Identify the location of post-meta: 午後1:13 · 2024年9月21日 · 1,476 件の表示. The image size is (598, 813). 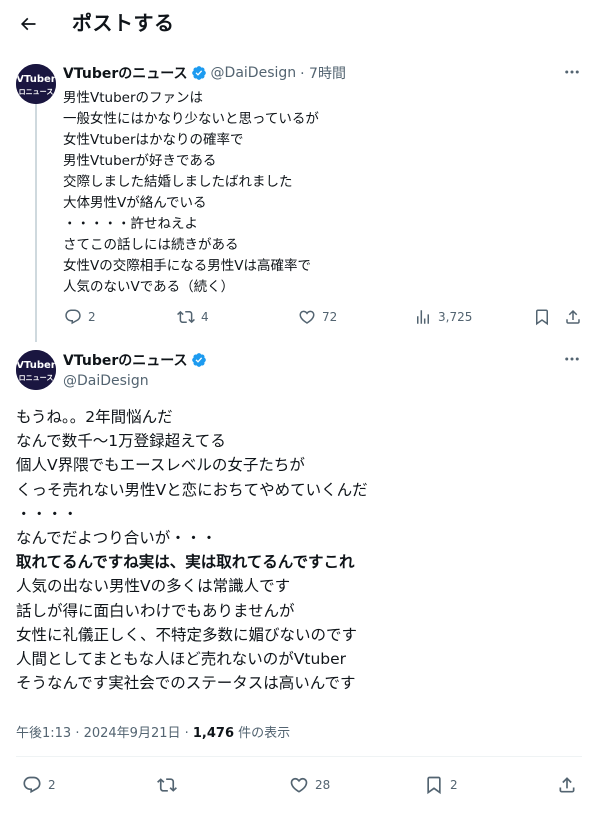
(153, 731).